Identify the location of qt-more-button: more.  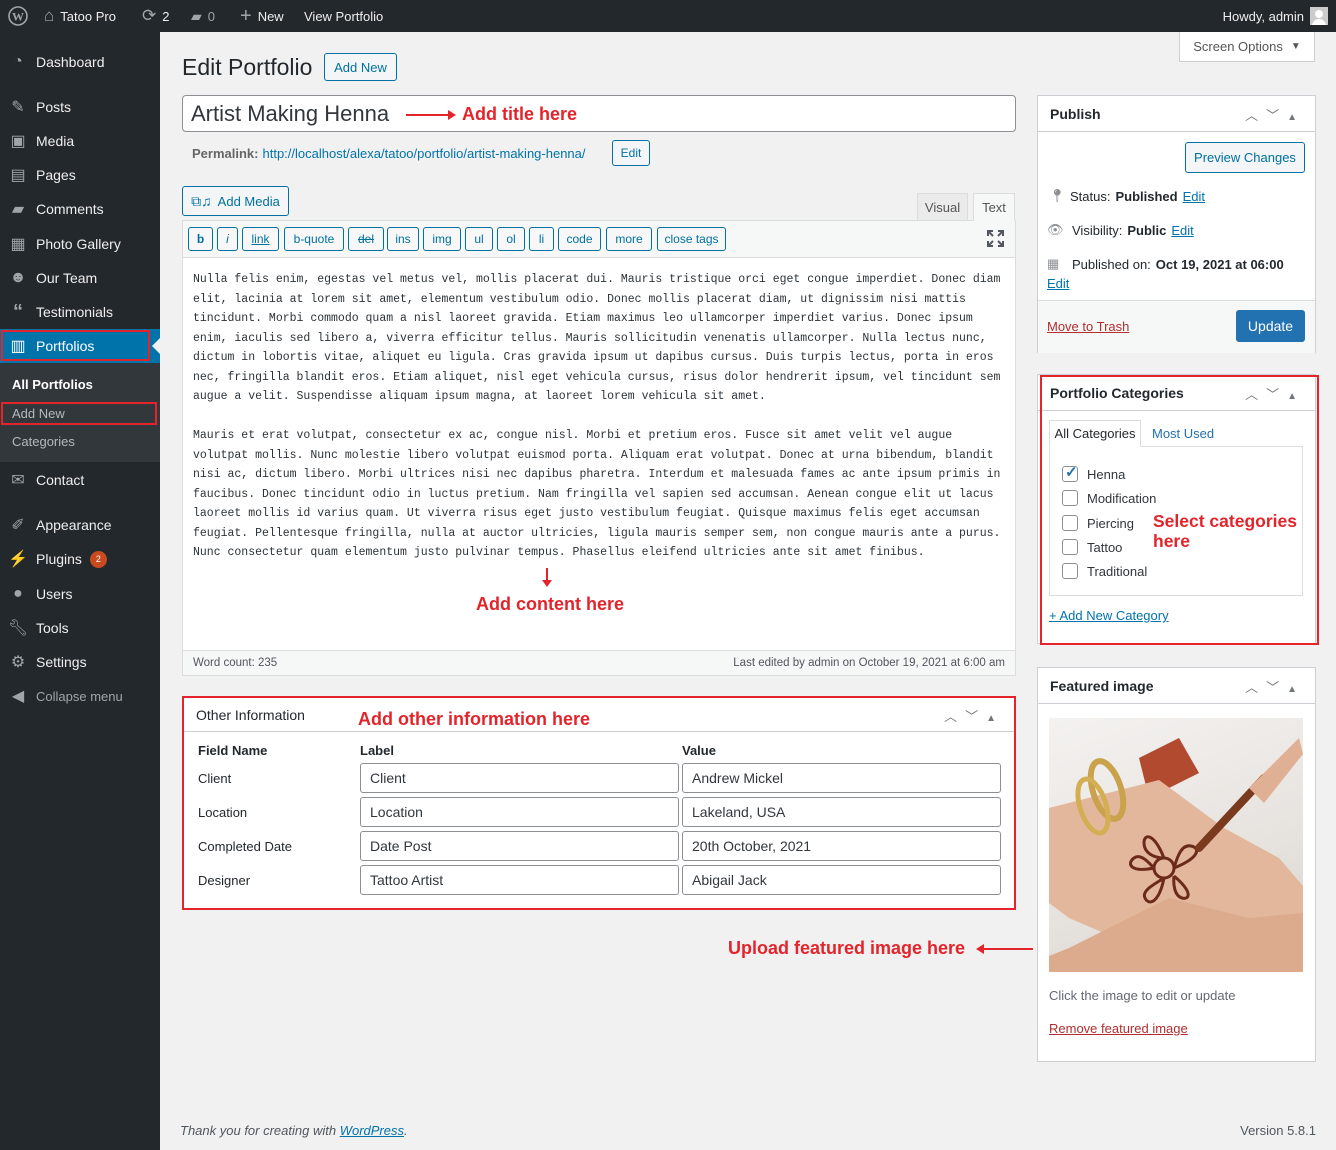
(629, 239).